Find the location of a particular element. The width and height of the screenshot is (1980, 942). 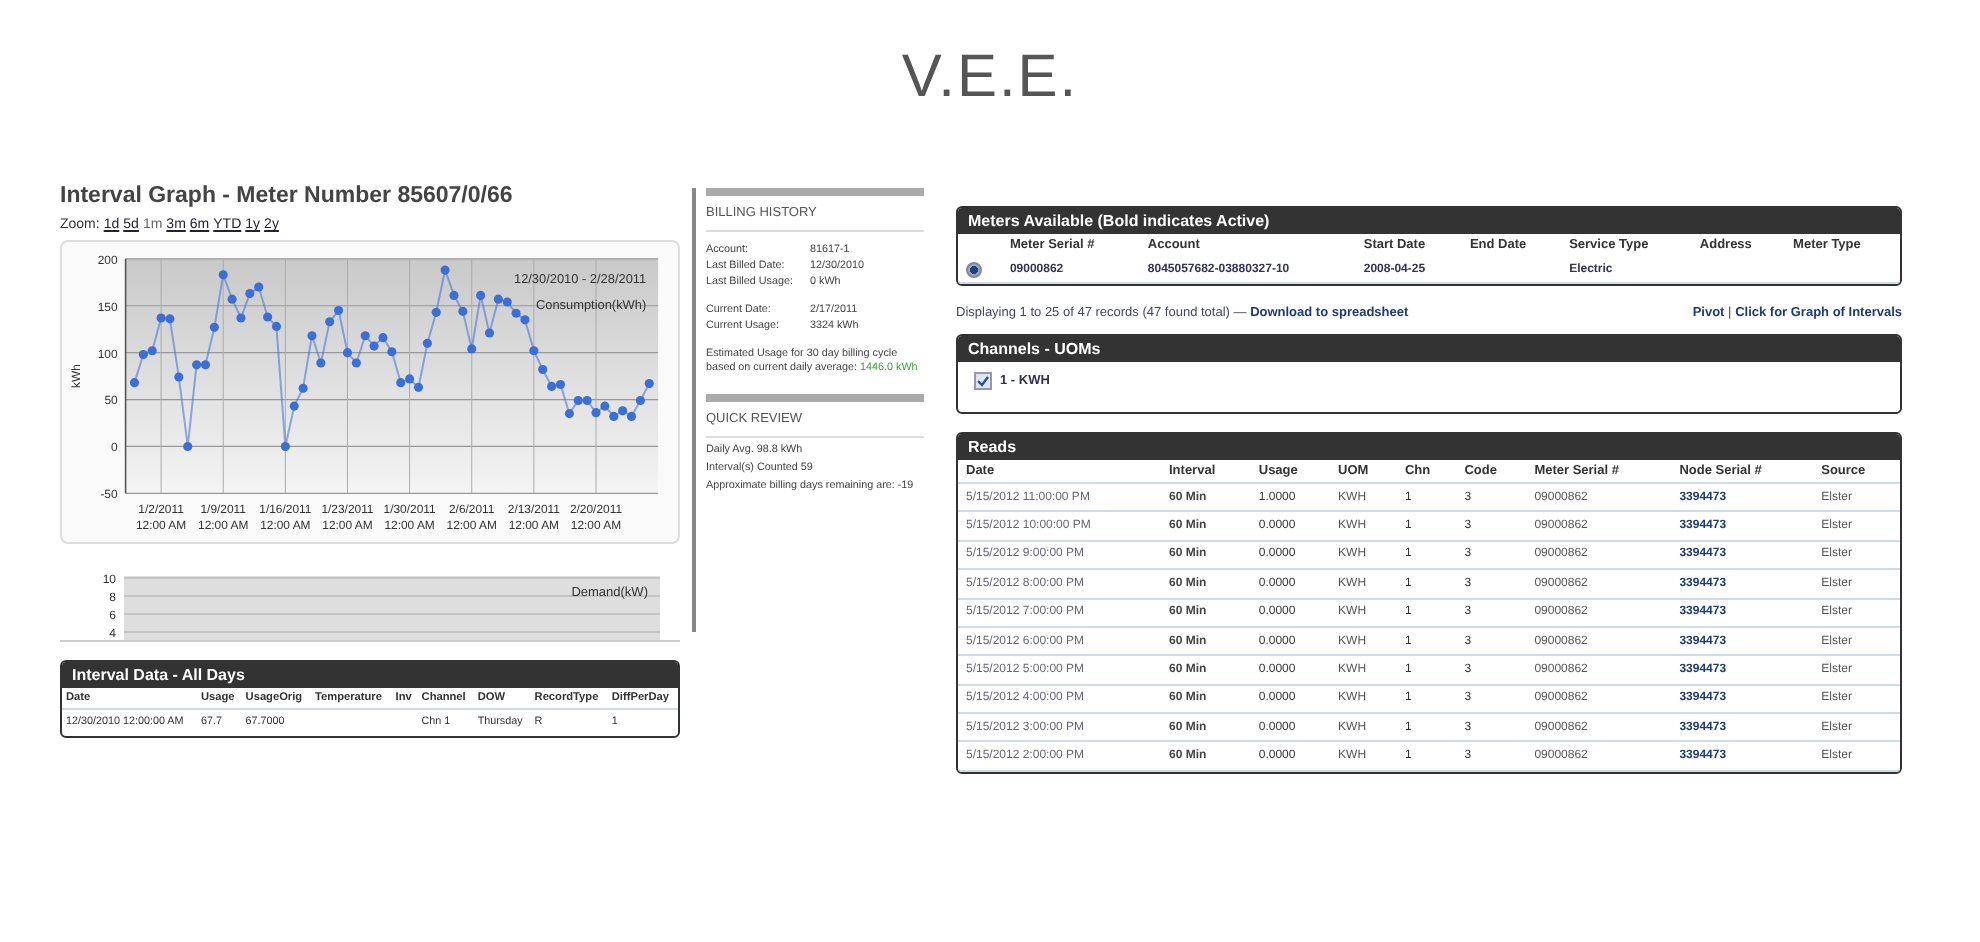

panel-header: Channels - UOMs is located at coordinates (1429, 349).